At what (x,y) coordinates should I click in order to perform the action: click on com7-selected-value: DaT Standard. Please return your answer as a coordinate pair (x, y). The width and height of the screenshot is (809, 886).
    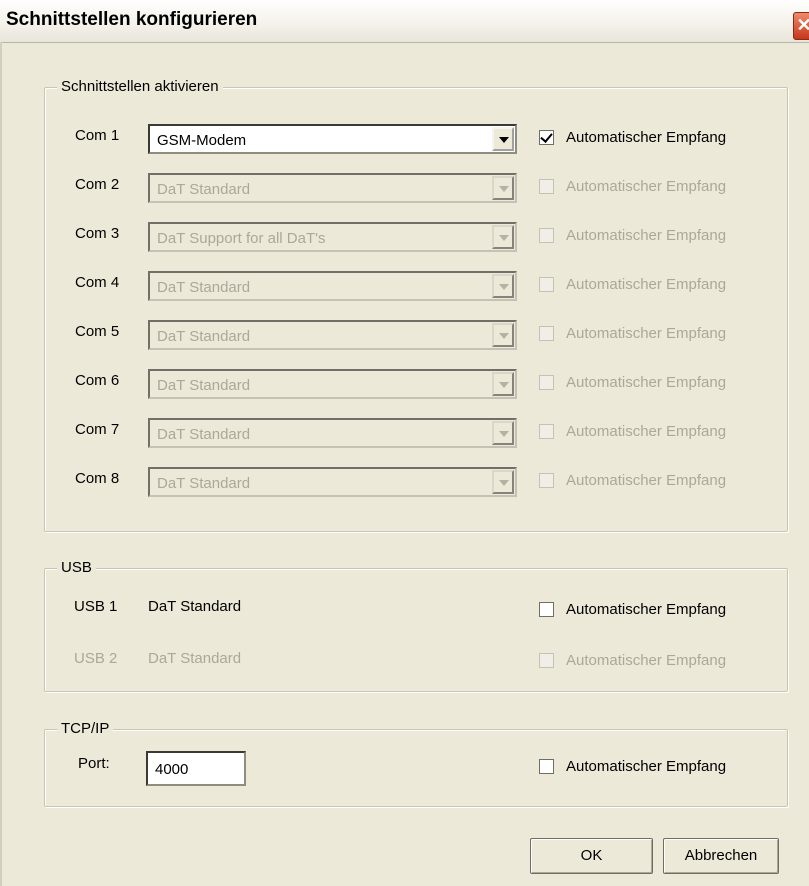
    Looking at the image, I should click on (204, 434).